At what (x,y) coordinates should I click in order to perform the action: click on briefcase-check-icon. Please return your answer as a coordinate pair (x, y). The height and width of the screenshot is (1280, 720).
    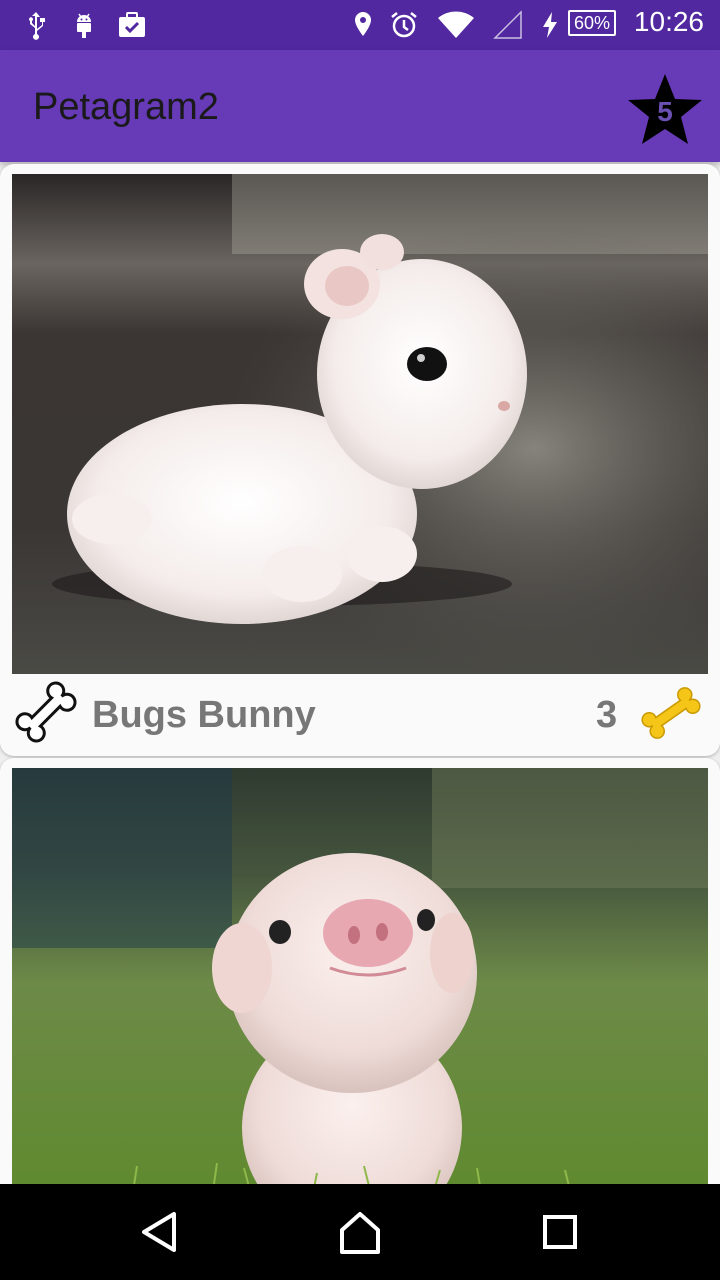
    Looking at the image, I should click on (132, 24).